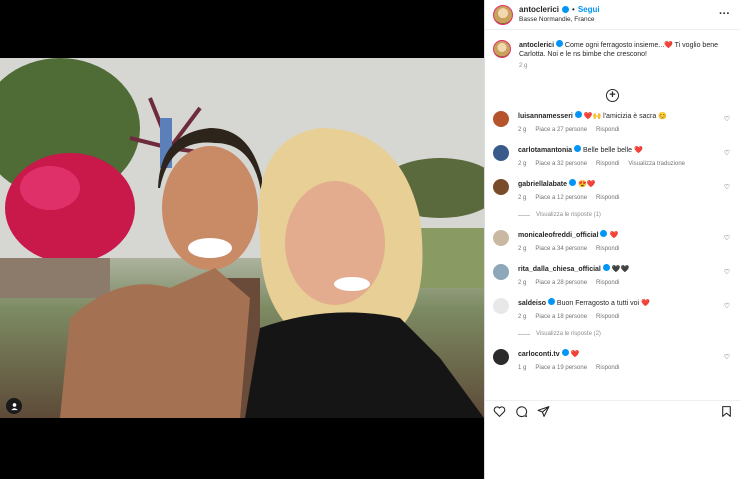  What do you see at coordinates (542, 184) in the screenshot?
I see `commenter-username: gabriellalabate` at bounding box center [542, 184].